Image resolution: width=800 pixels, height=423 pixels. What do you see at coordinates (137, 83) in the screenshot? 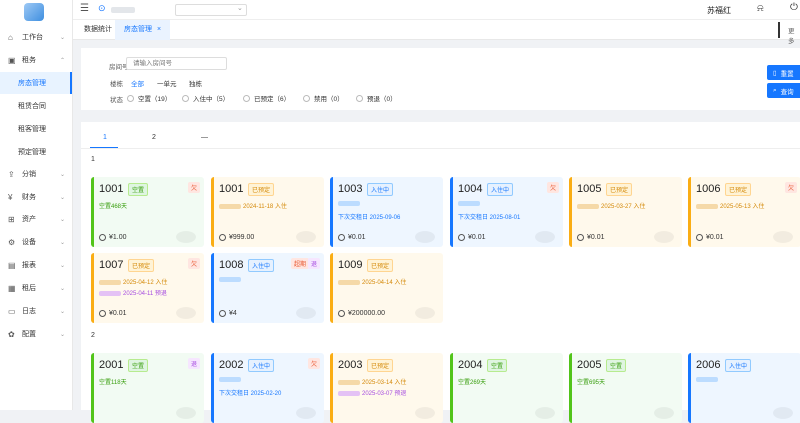
I see `building-option-all: 全部` at bounding box center [137, 83].